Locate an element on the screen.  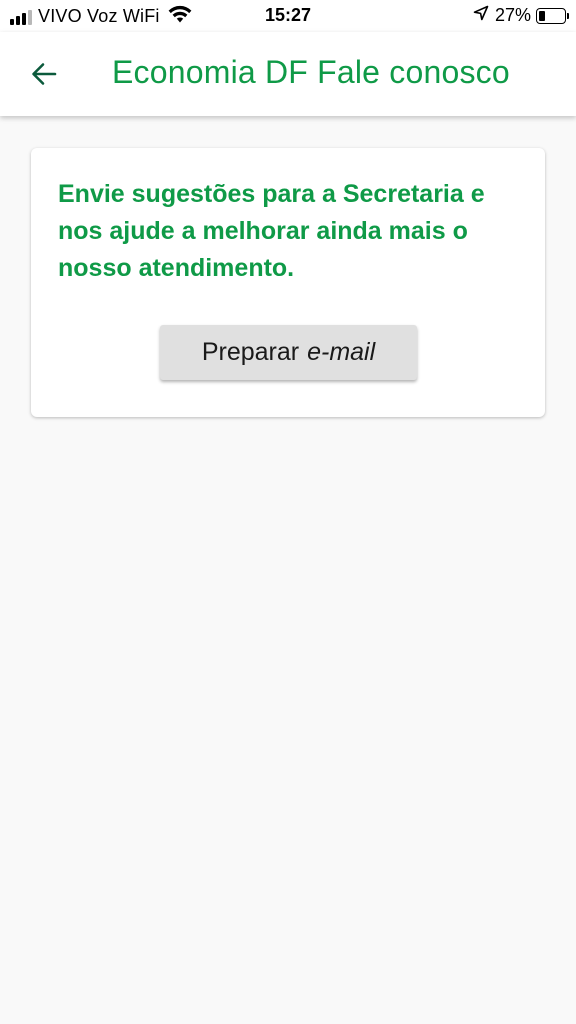
page-title: Economia DF Fale conosco is located at coordinates (311, 72).